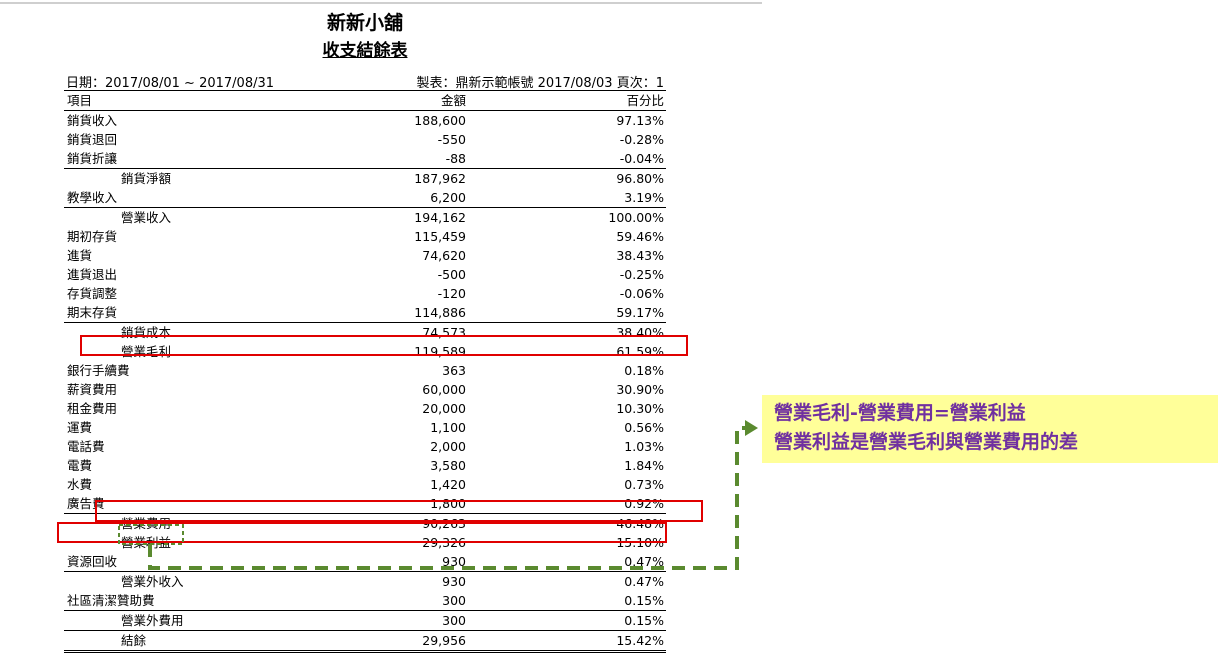 The image size is (1220, 653). I want to click on annotation-line-2: 營業利益是營業毛利與營業費用的差, so click(926, 442).